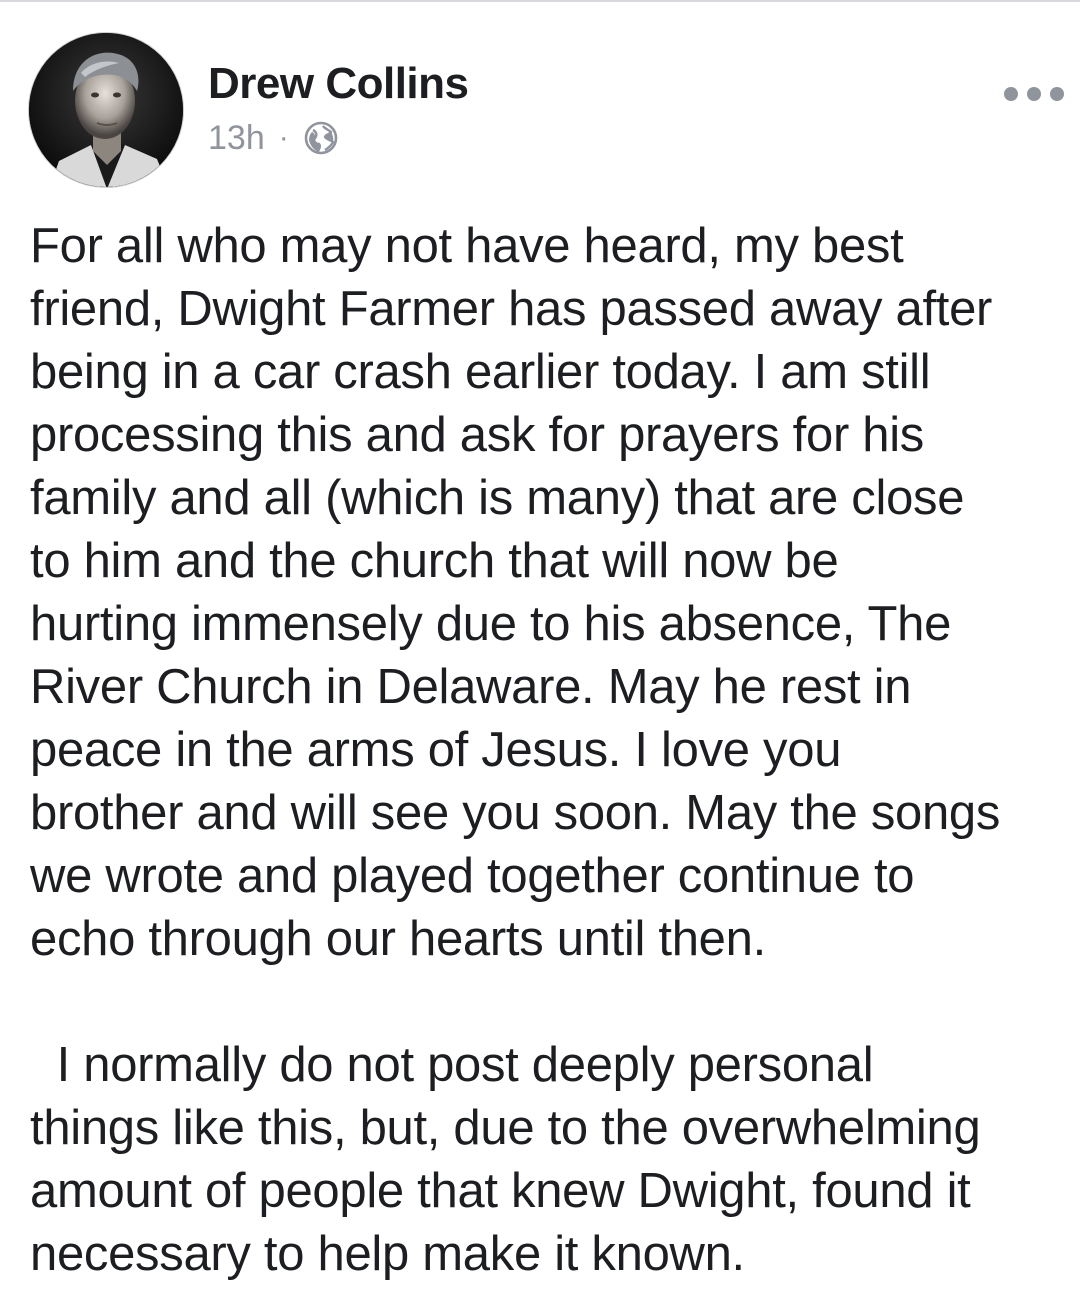 The width and height of the screenshot is (1080, 1300). I want to click on text-line: peace in the arms of Jesus. I love you, so click(436, 750).